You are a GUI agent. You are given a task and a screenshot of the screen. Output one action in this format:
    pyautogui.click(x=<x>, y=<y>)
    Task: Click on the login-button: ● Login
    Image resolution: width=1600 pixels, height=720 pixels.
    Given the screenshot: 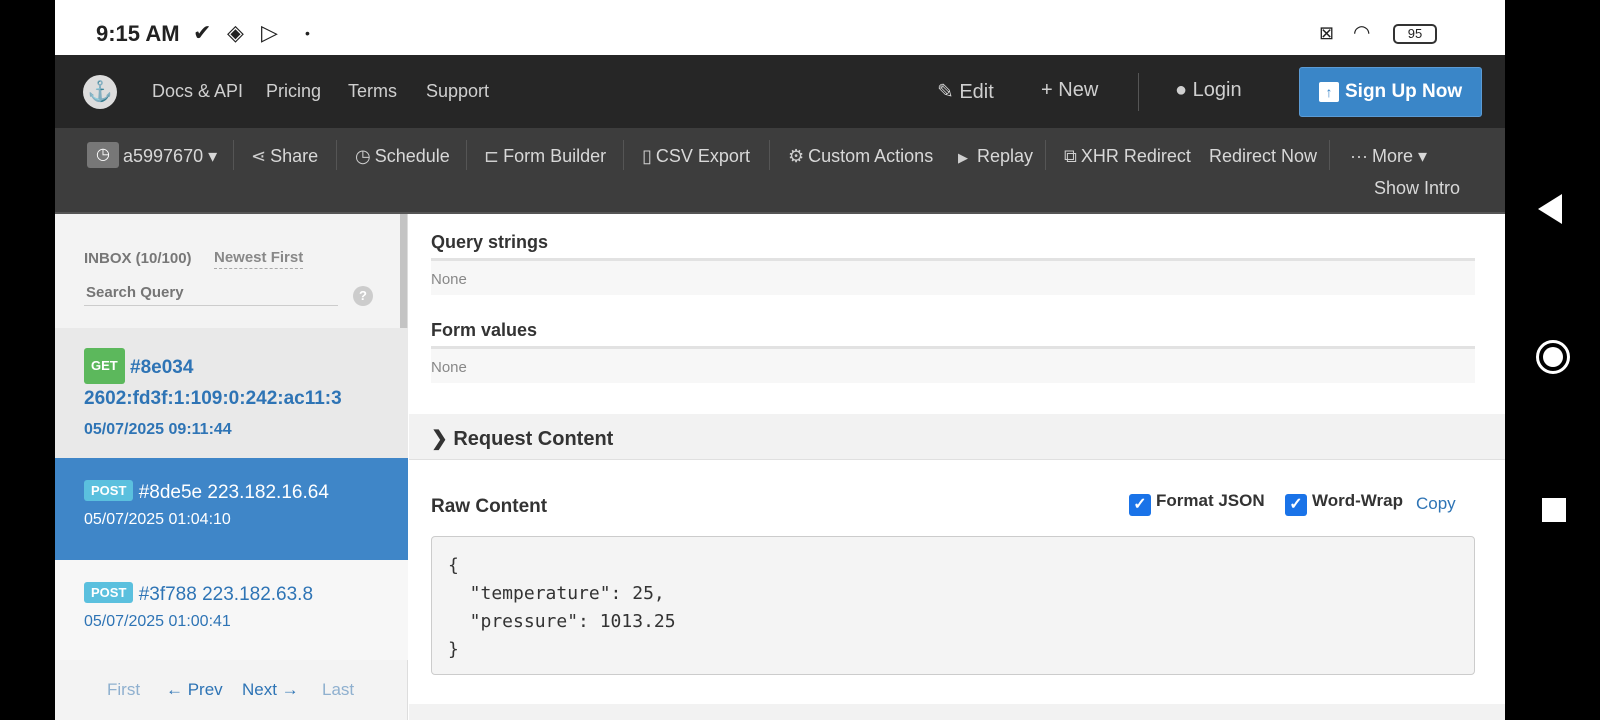 What is the action you would take?
    pyautogui.click(x=1208, y=90)
    